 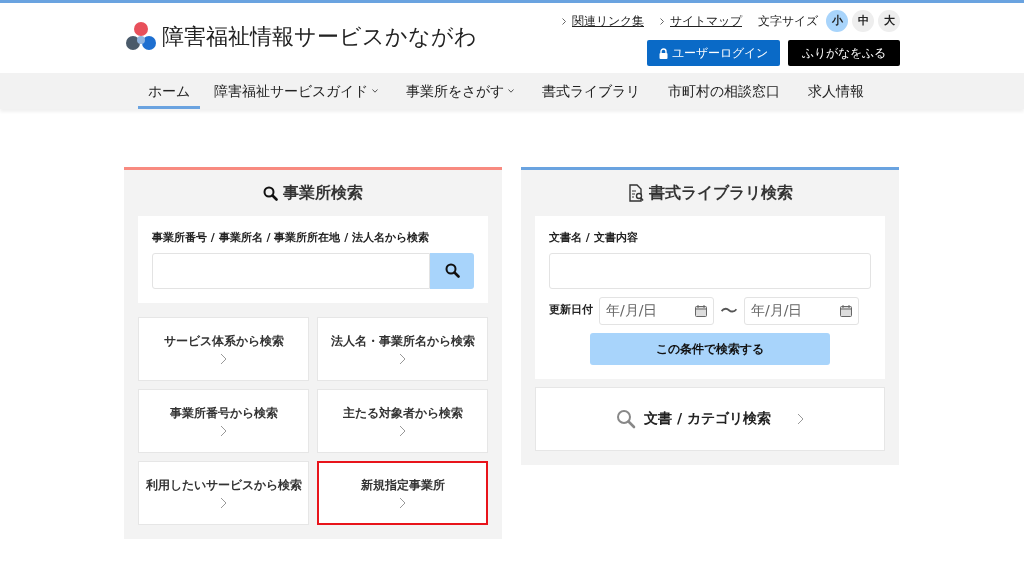 What do you see at coordinates (844, 53) in the screenshot?
I see `furigana-button: ふりがなをふる` at bounding box center [844, 53].